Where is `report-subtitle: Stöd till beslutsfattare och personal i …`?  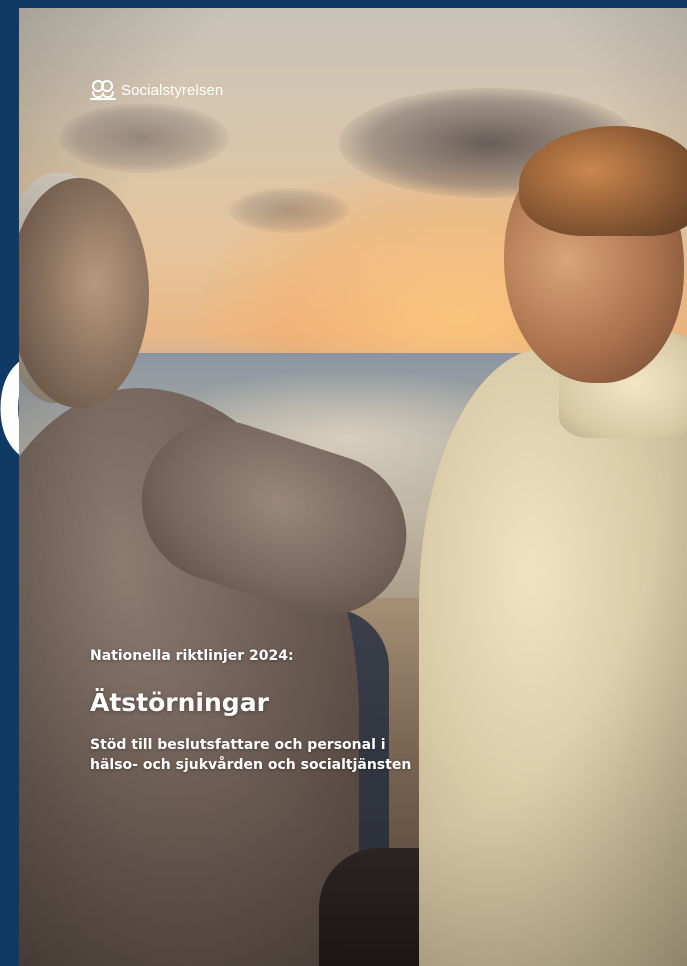
report-subtitle: Stöd till beslutsfattare och personal i … is located at coordinates (310, 755).